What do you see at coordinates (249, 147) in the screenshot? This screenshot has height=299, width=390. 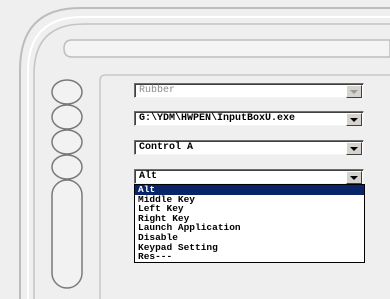 I see `combo-button-3: Control A` at bounding box center [249, 147].